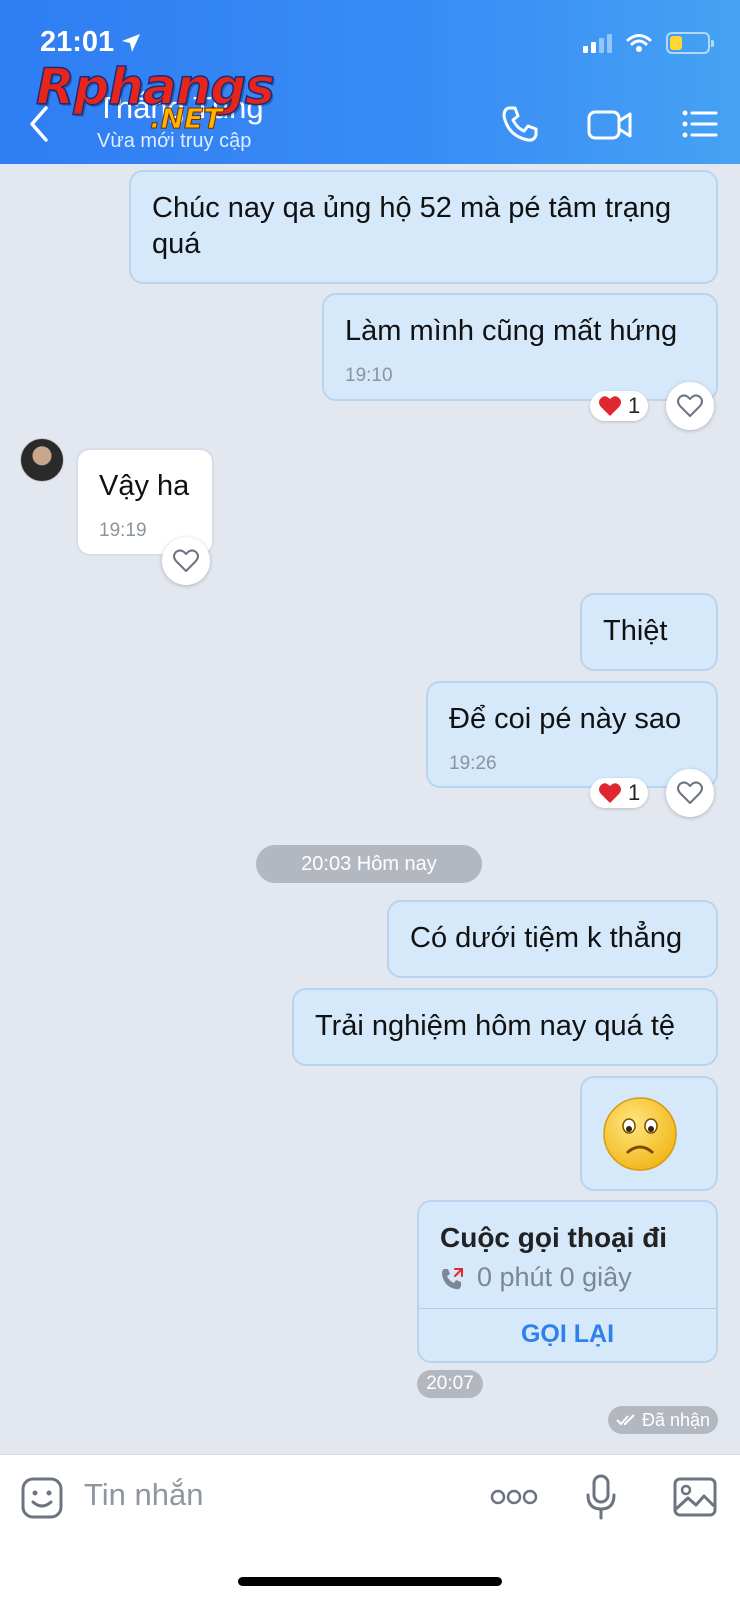 This screenshot has height=1600, width=740. I want to click on outgoing-call-icon, so click(452, 1279).